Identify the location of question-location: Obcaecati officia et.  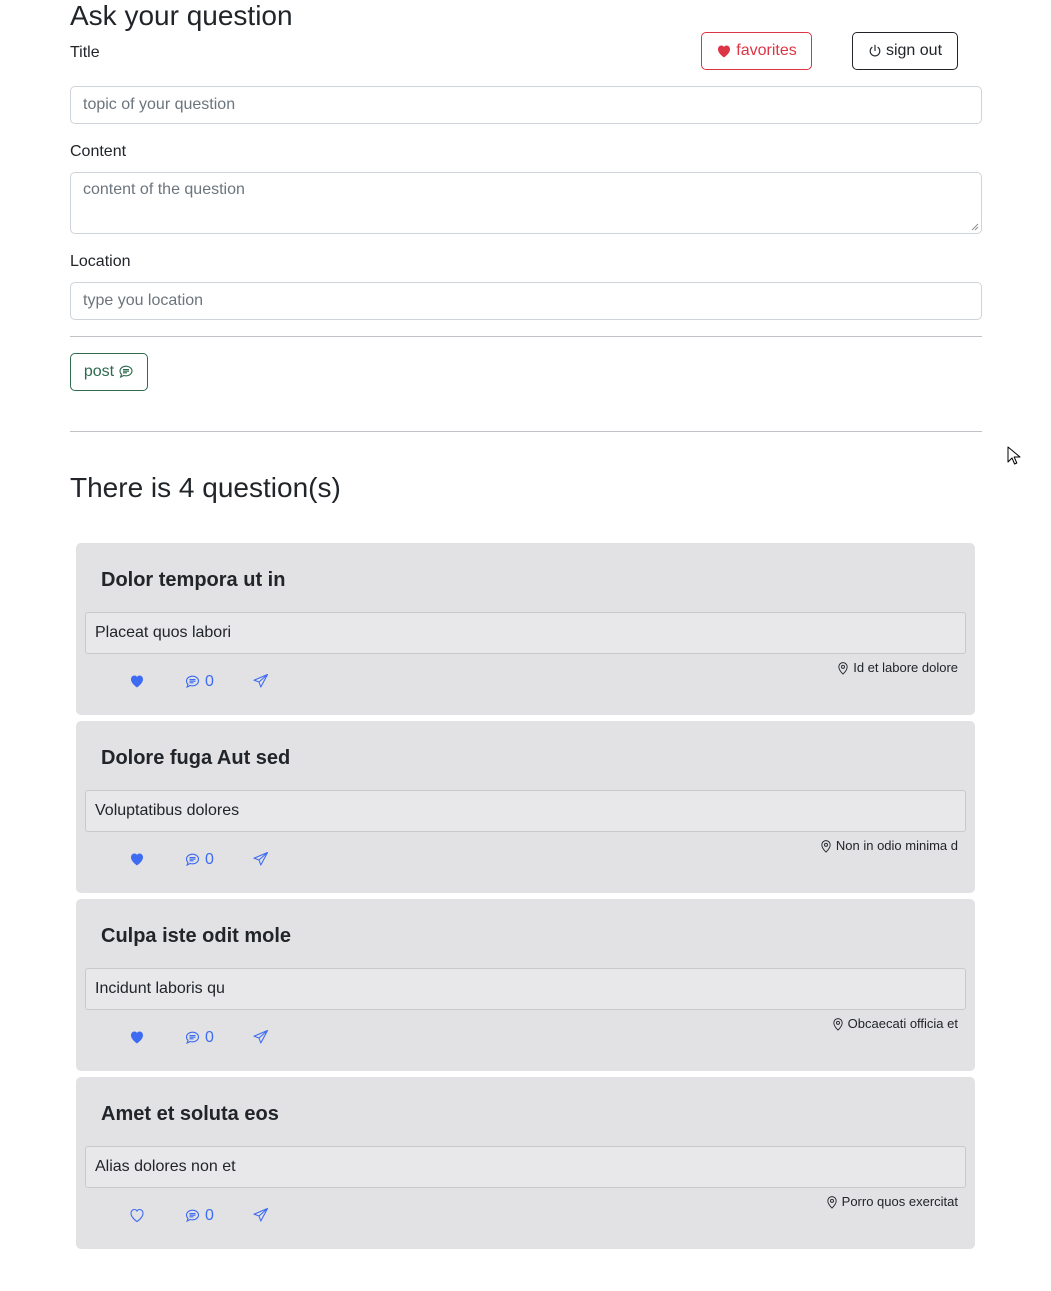
(895, 1024).